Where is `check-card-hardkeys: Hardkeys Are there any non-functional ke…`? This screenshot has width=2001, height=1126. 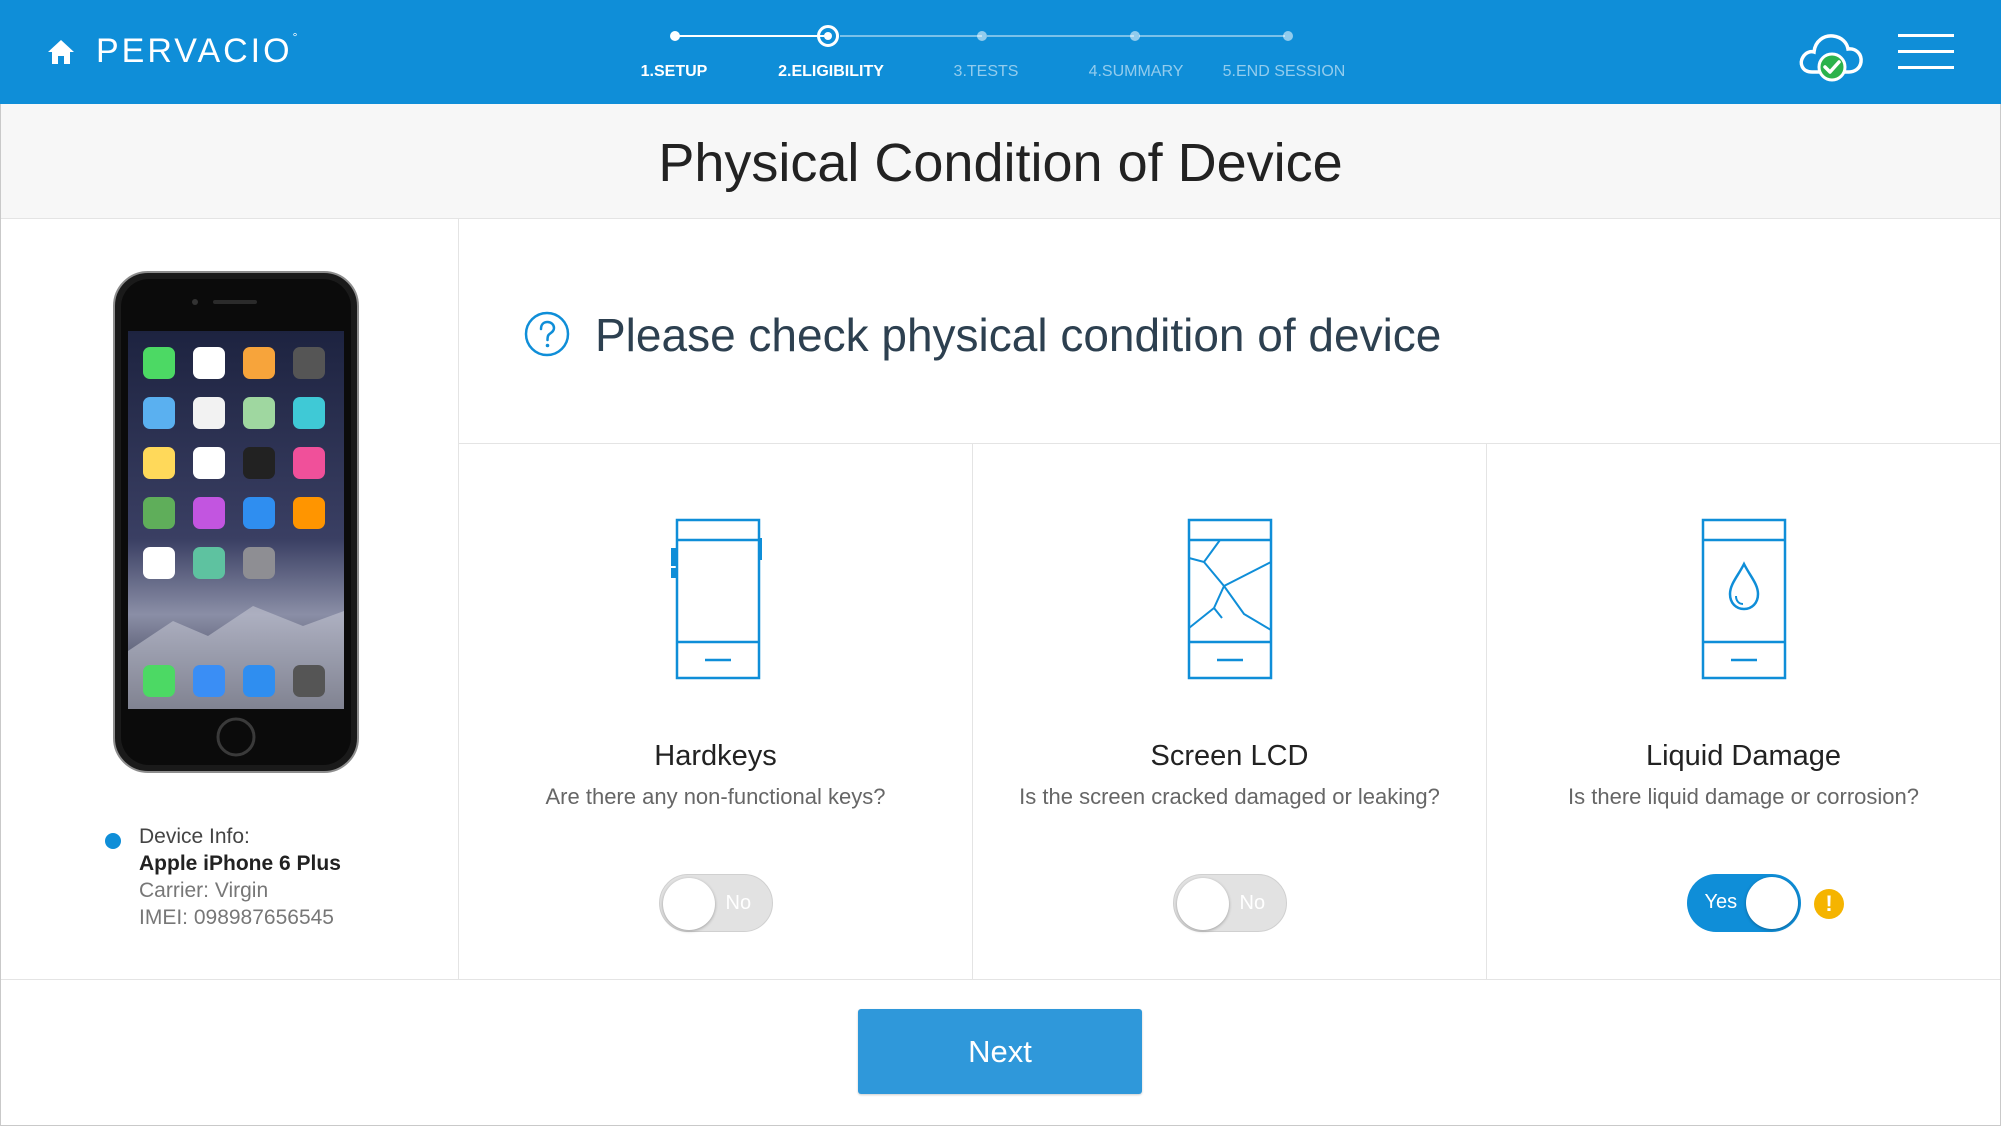
check-card-hardkeys: Hardkeys Are there any non-functional ke… is located at coordinates (715, 711).